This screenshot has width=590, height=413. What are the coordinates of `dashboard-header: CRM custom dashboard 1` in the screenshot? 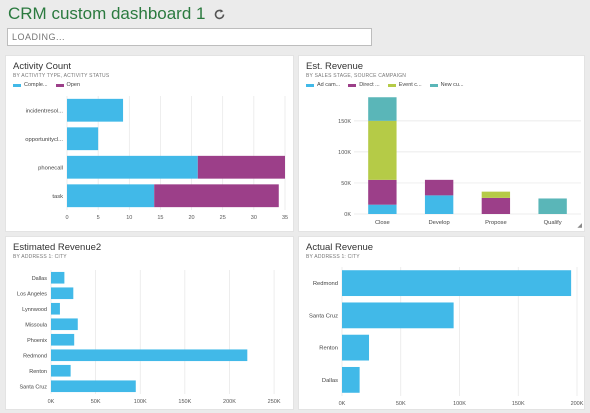 It's located at (117, 14).